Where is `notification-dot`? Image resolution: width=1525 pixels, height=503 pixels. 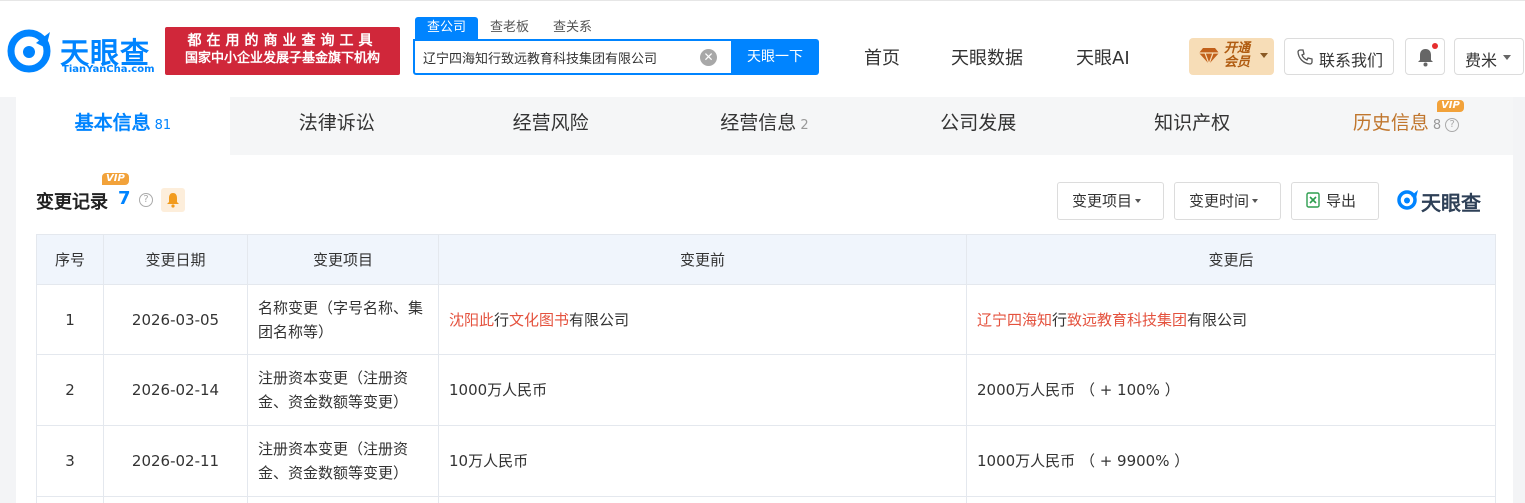 notification-dot is located at coordinates (1435, 46).